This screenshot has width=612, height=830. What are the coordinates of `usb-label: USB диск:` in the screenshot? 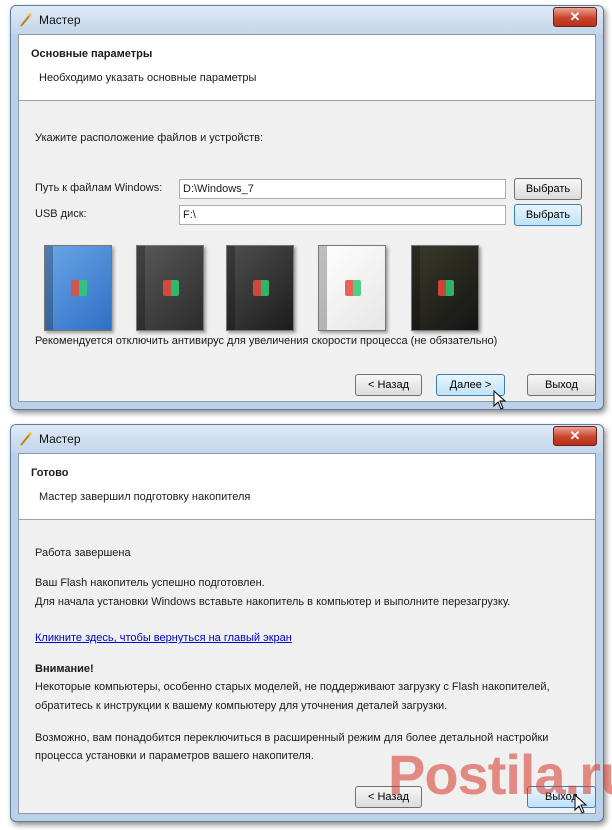 It's located at (61, 214).